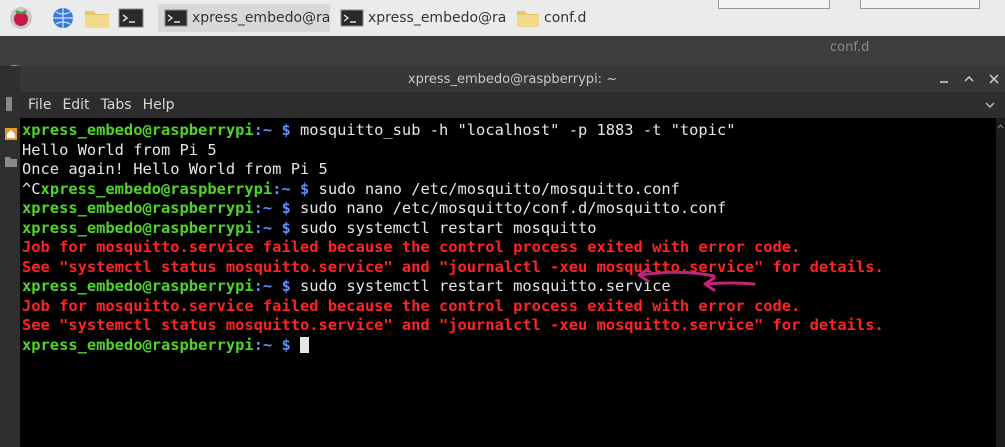 Image resolution: width=1005 pixels, height=447 pixels. I want to click on terminal-output-line: Hello World from Pi 5, so click(453, 151).